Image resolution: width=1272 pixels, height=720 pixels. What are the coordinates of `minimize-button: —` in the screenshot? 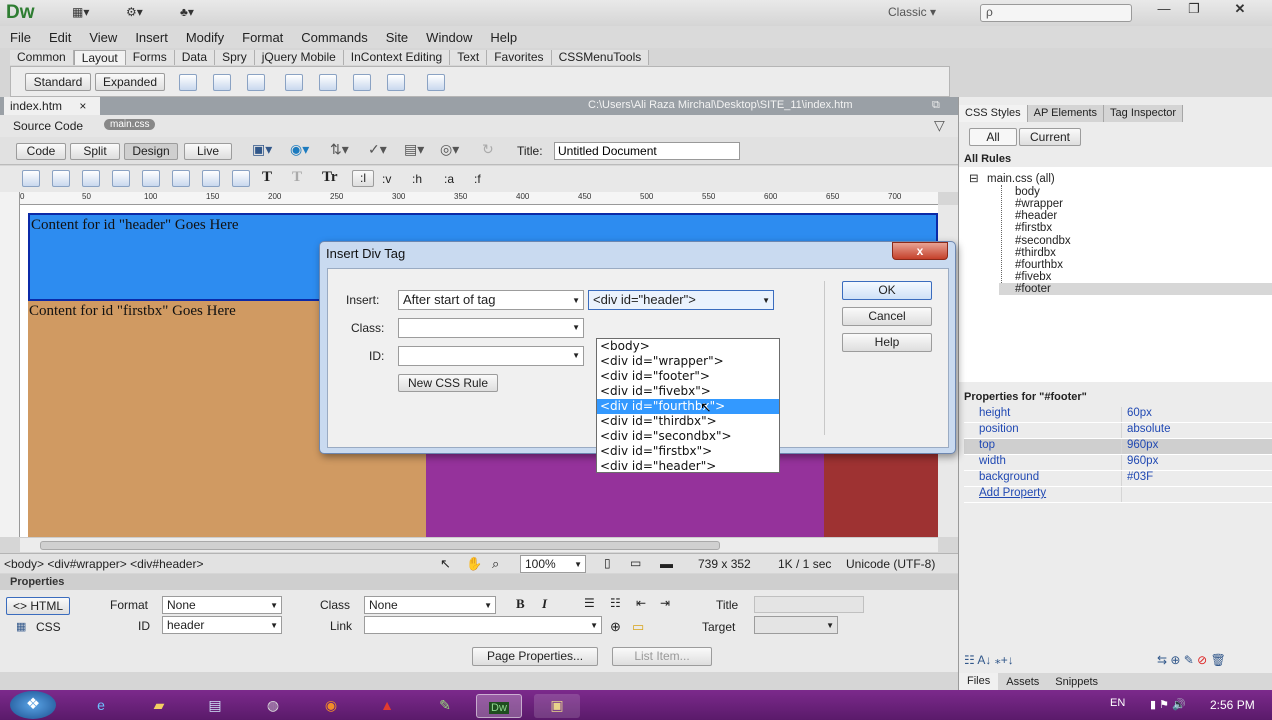 It's located at (1164, 10).